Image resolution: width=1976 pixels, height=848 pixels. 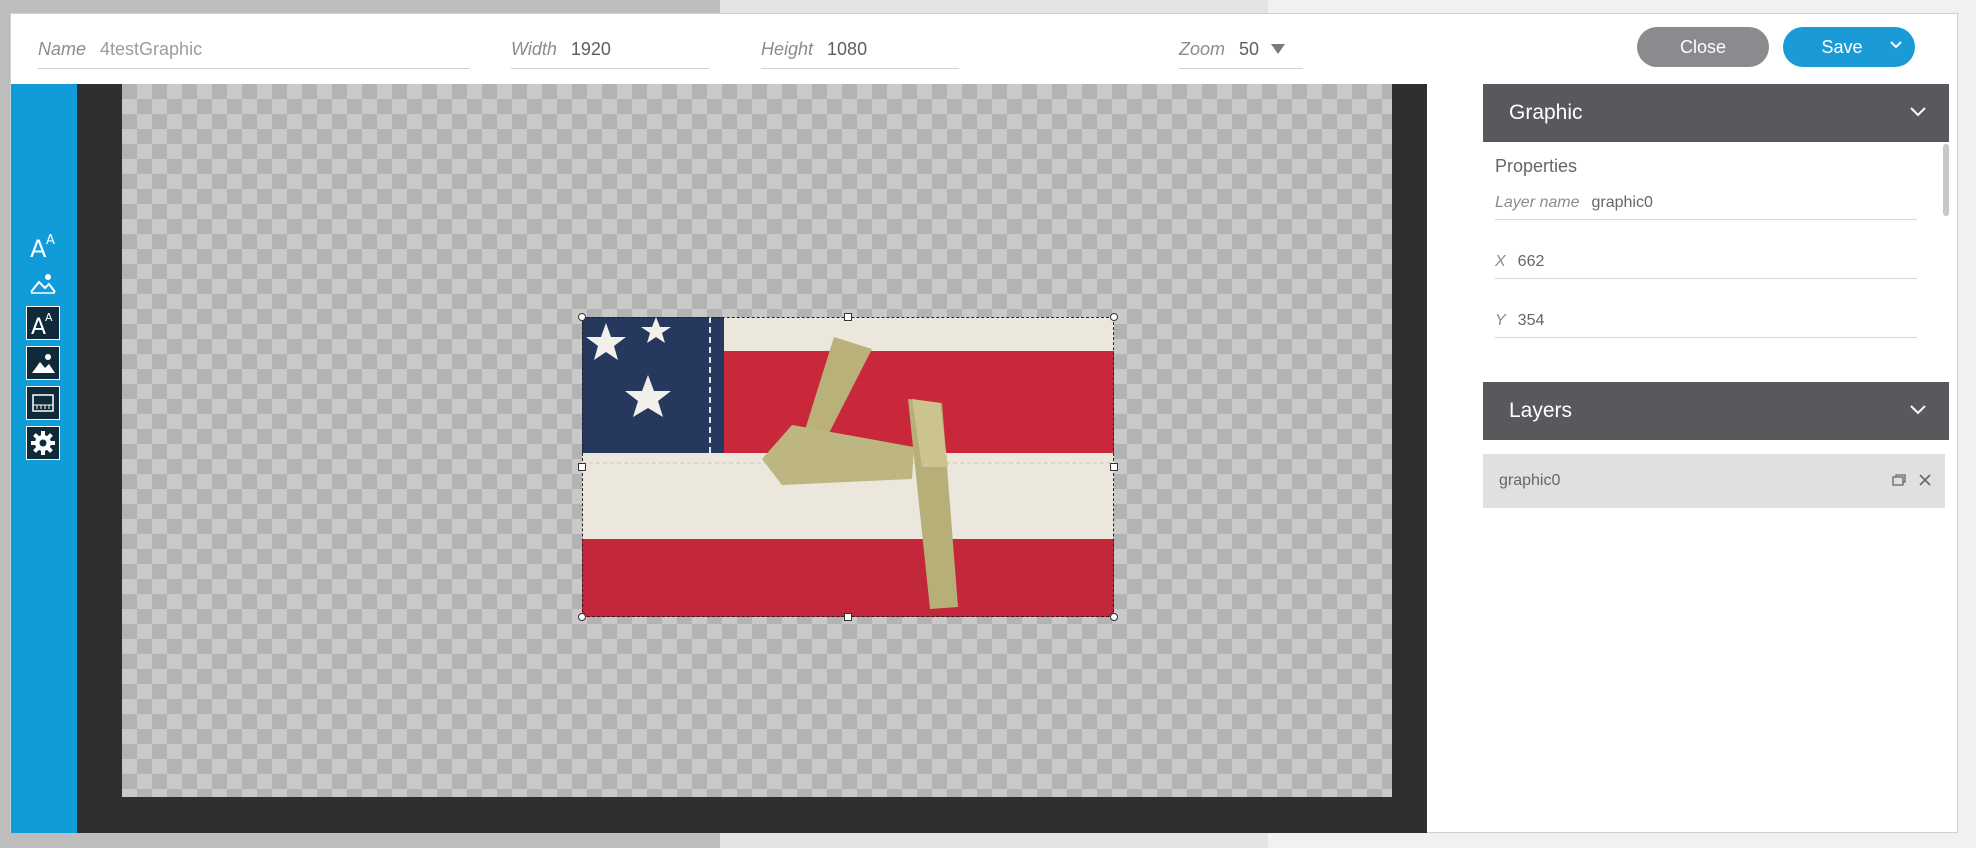 What do you see at coordinates (1706, 203) in the screenshot?
I see `layer-name-field: Layer name graphic0` at bounding box center [1706, 203].